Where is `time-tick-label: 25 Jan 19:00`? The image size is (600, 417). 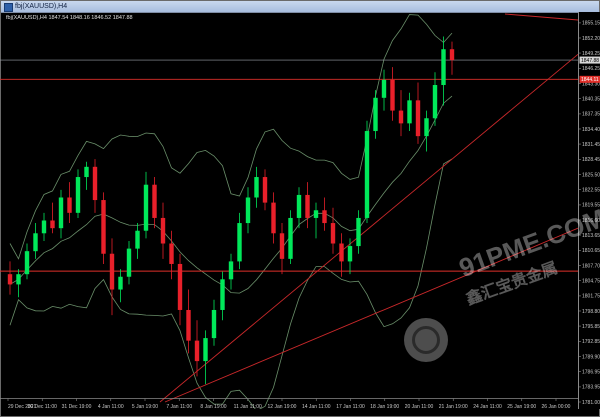 time-tick-label: 25 Jan 19:00 is located at coordinates (521, 407).